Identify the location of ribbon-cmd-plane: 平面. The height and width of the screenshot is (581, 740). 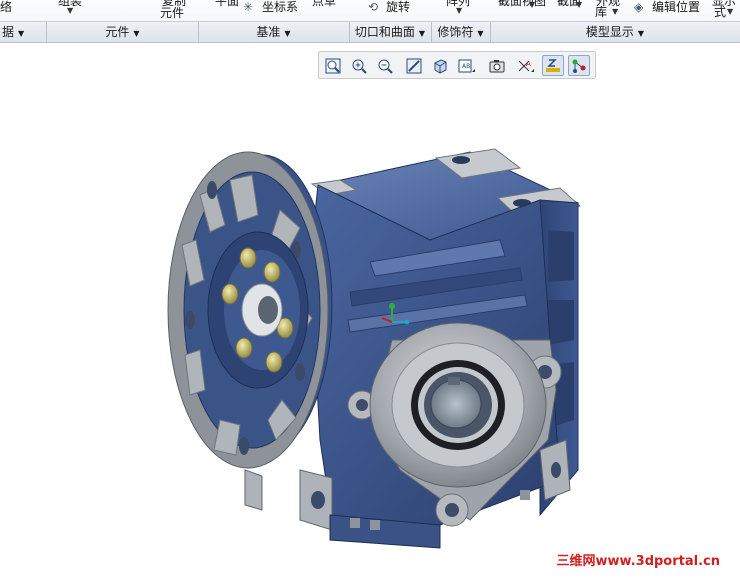
(227, 4).